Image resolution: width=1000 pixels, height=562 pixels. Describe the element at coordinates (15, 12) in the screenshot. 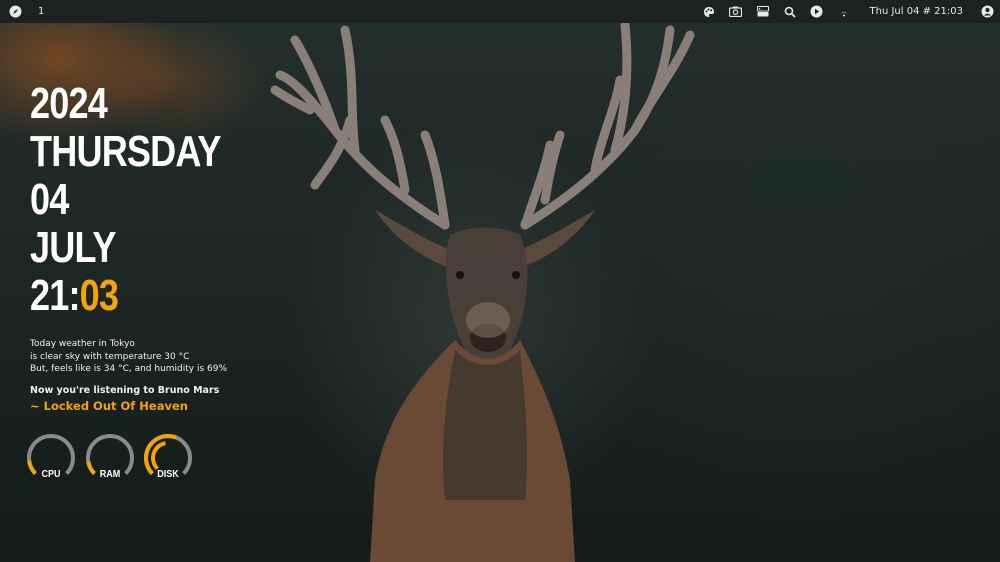

I see `compass-icon` at that location.